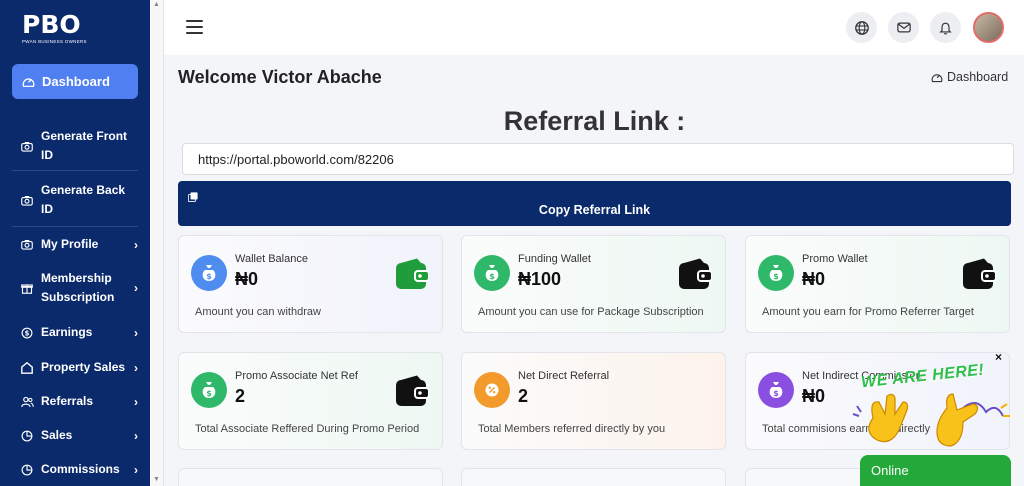 The width and height of the screenshot is (1024, 486). Describe the element at coordinates (27, 402) in the screenshot. I see `users-icon` at that location.